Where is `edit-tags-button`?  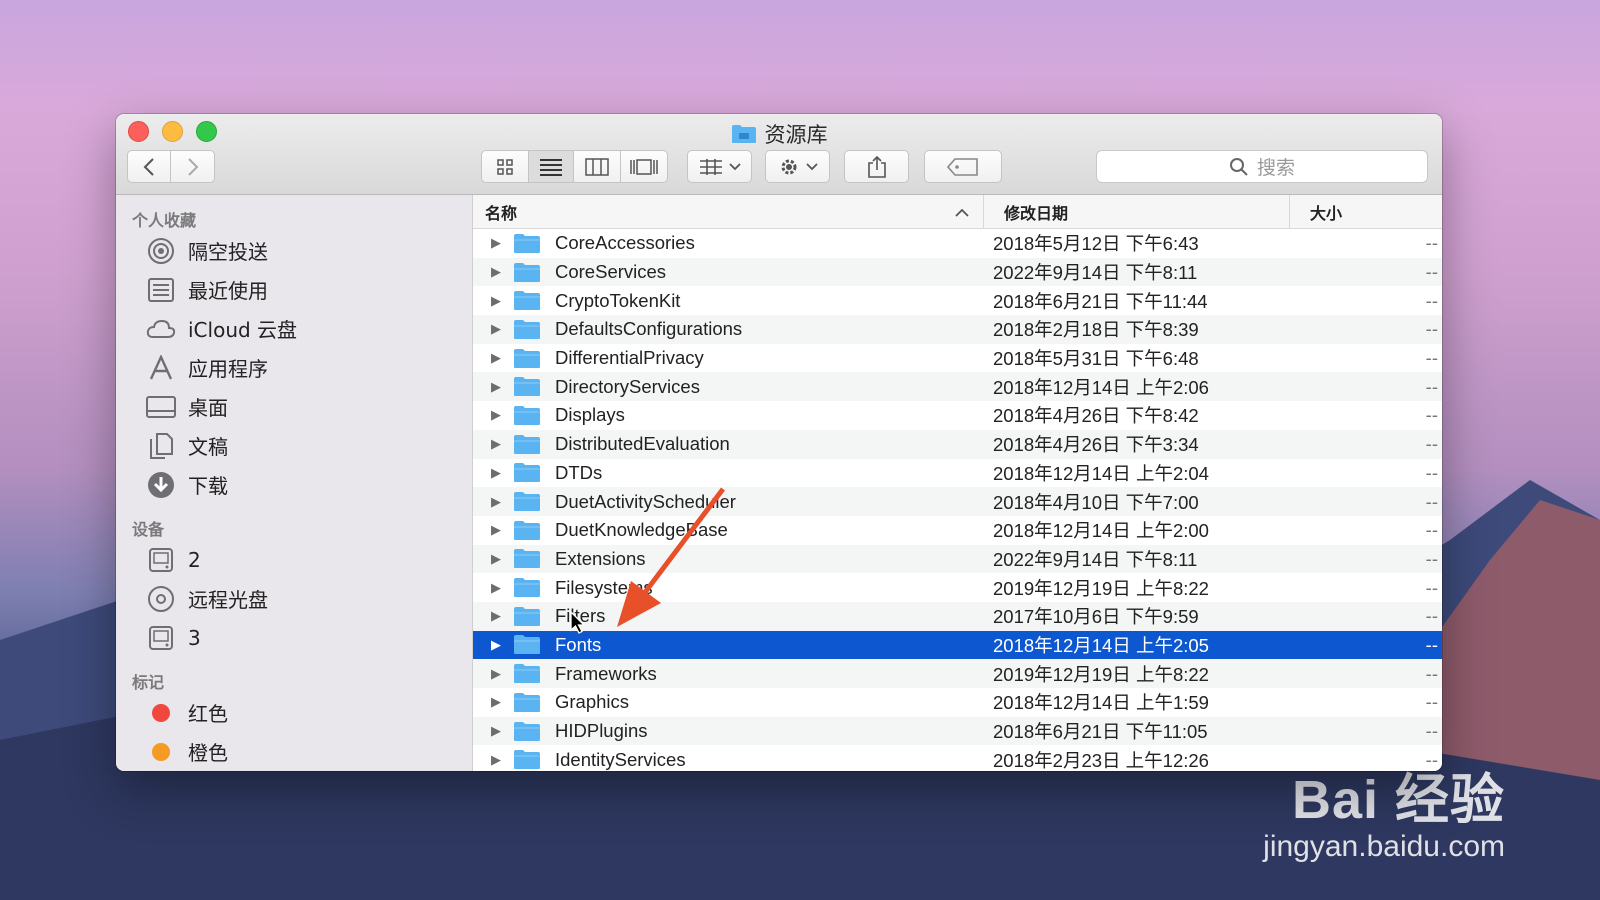
edit-tags-button is located at coordinates (963, 166).